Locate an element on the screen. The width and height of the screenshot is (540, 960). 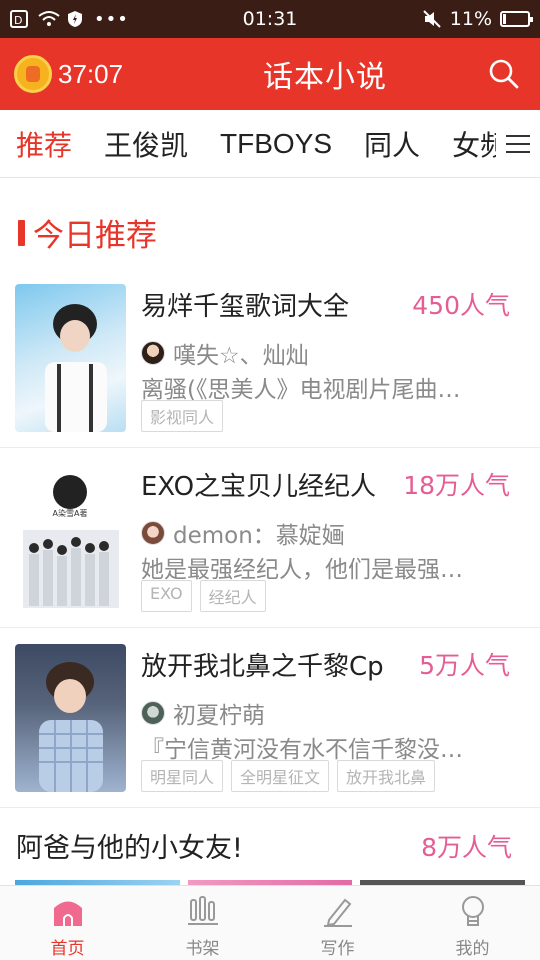
battery-fill is located at coordinates (504, 19).